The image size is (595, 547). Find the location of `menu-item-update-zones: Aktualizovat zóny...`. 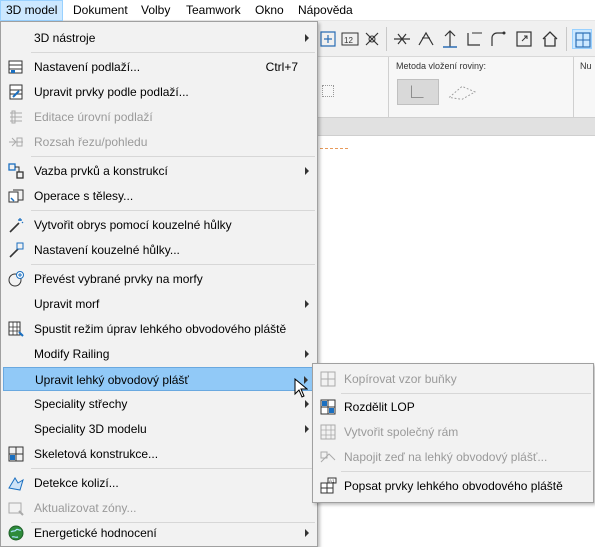

menu-item-update-zones: Aktualizovat zóny... is located at coordinates (159, 508).